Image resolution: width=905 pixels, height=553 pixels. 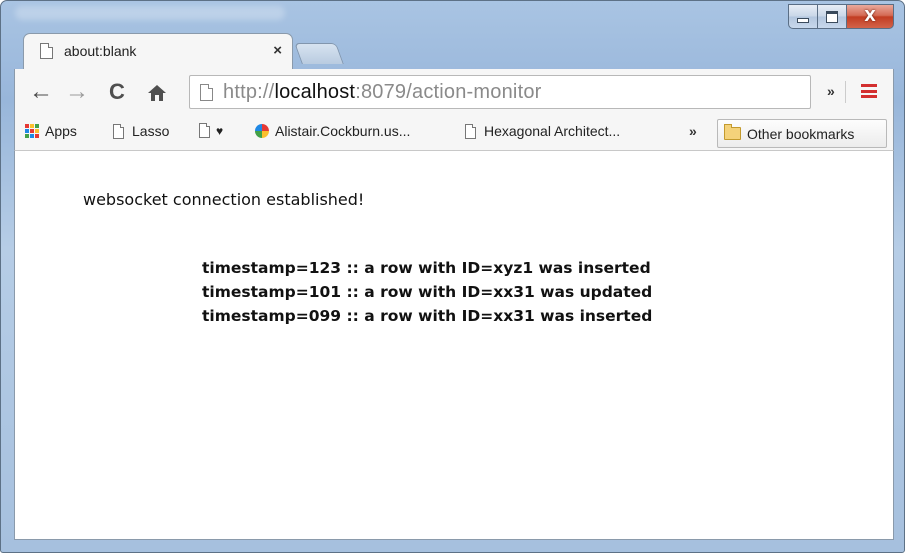 What do you see at coordinates (803, 16) in the screenshot?
I see `minimize-button` at bounding box center [803, 16].